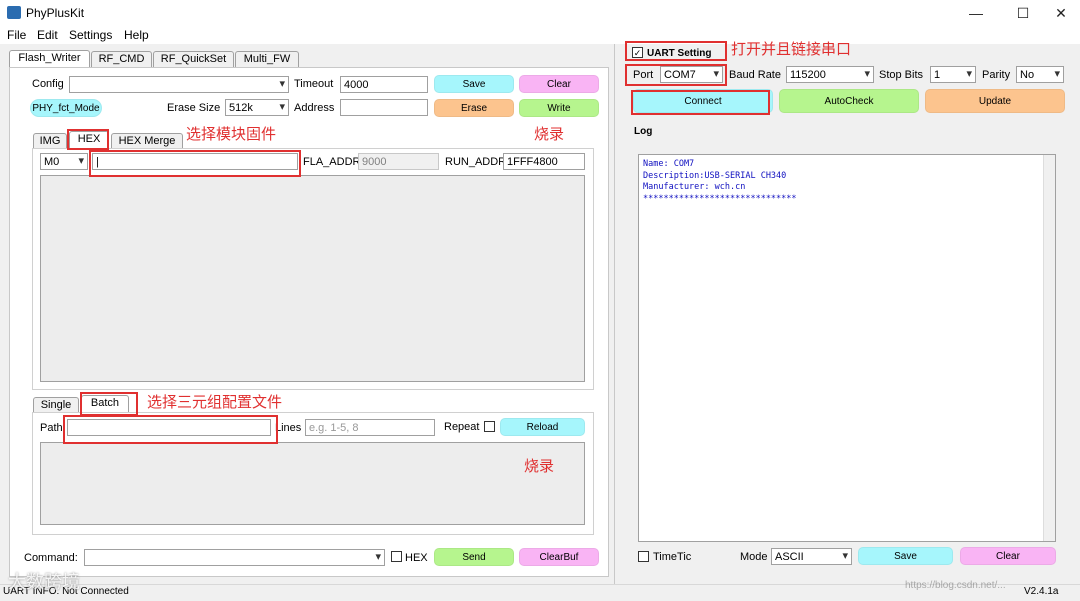  Describe the element at coordinates (614, 314) in the screenshot. I see `panel-divider` at that location.